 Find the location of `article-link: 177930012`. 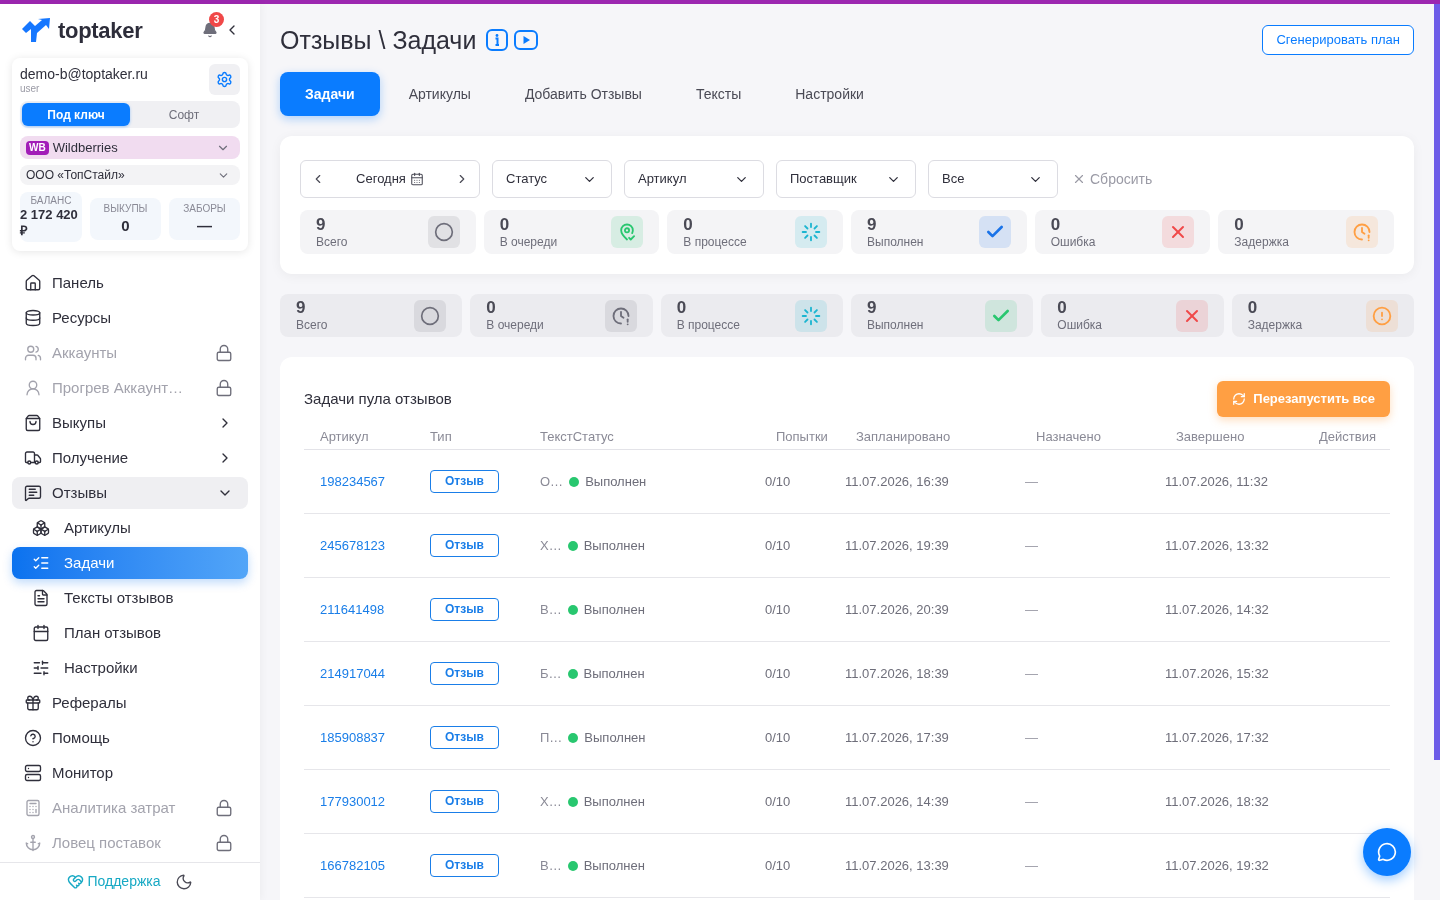

article-link: 177930012 is located at coordinates (353, 801).